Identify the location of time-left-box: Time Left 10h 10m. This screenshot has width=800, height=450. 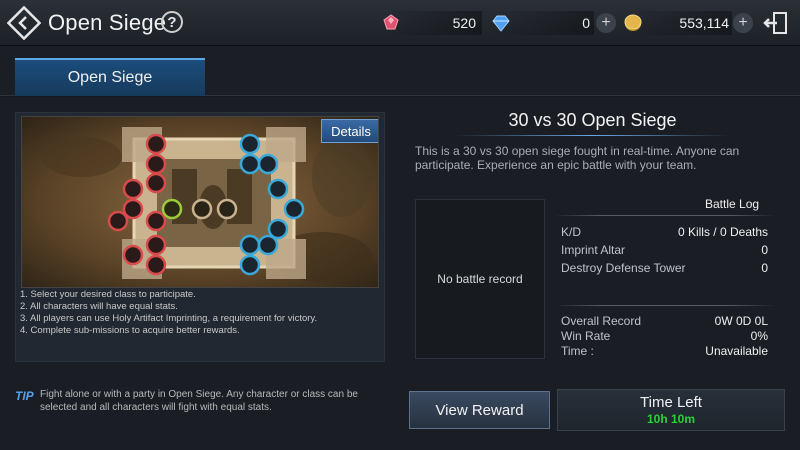
(671, 410).